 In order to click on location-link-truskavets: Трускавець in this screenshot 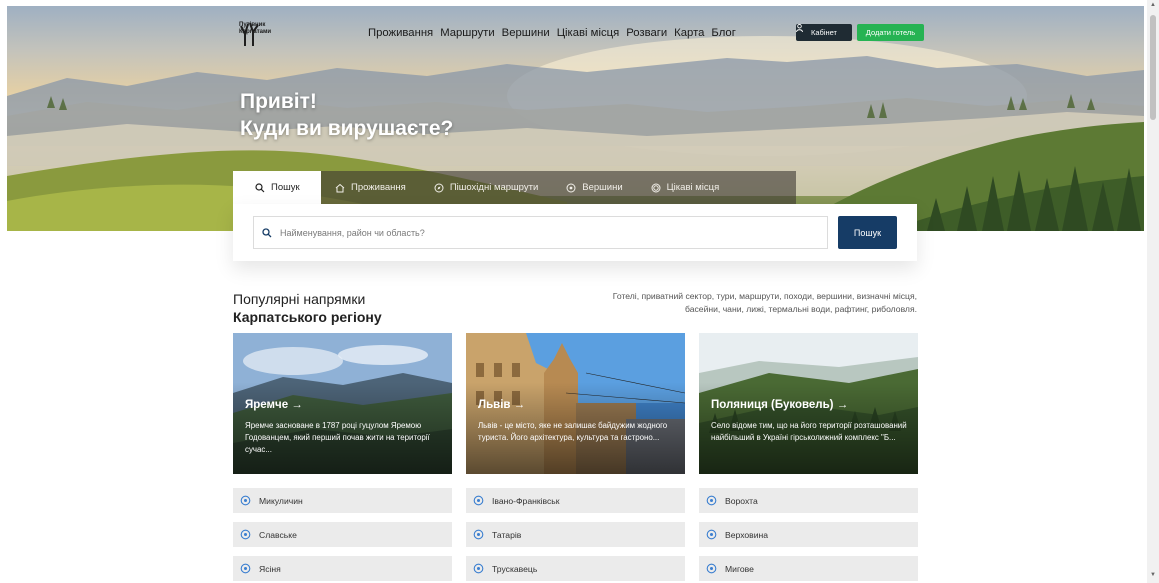, I will do `click(575, 568)`.